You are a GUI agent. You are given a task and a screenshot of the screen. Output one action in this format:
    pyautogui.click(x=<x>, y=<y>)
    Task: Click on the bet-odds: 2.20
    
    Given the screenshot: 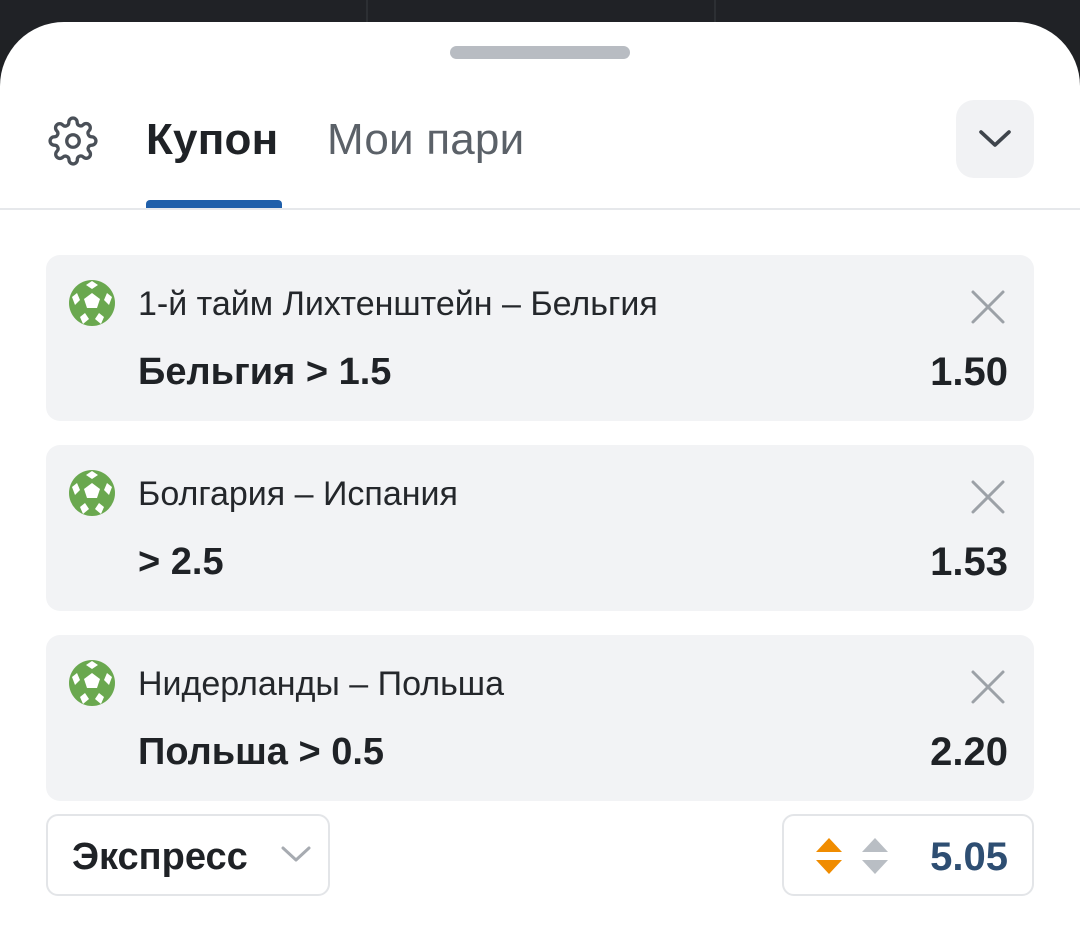 What is the action you would take?
    pyautogui.click(x=969, y=752)
    